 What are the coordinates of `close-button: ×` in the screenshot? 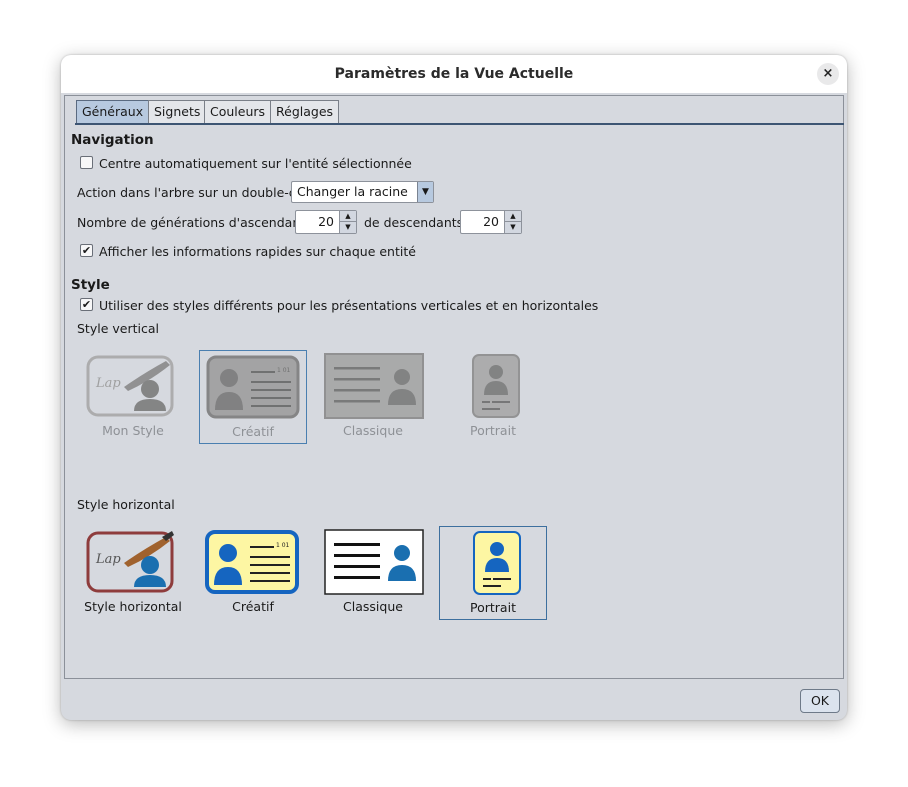 It's located at (828, 74).